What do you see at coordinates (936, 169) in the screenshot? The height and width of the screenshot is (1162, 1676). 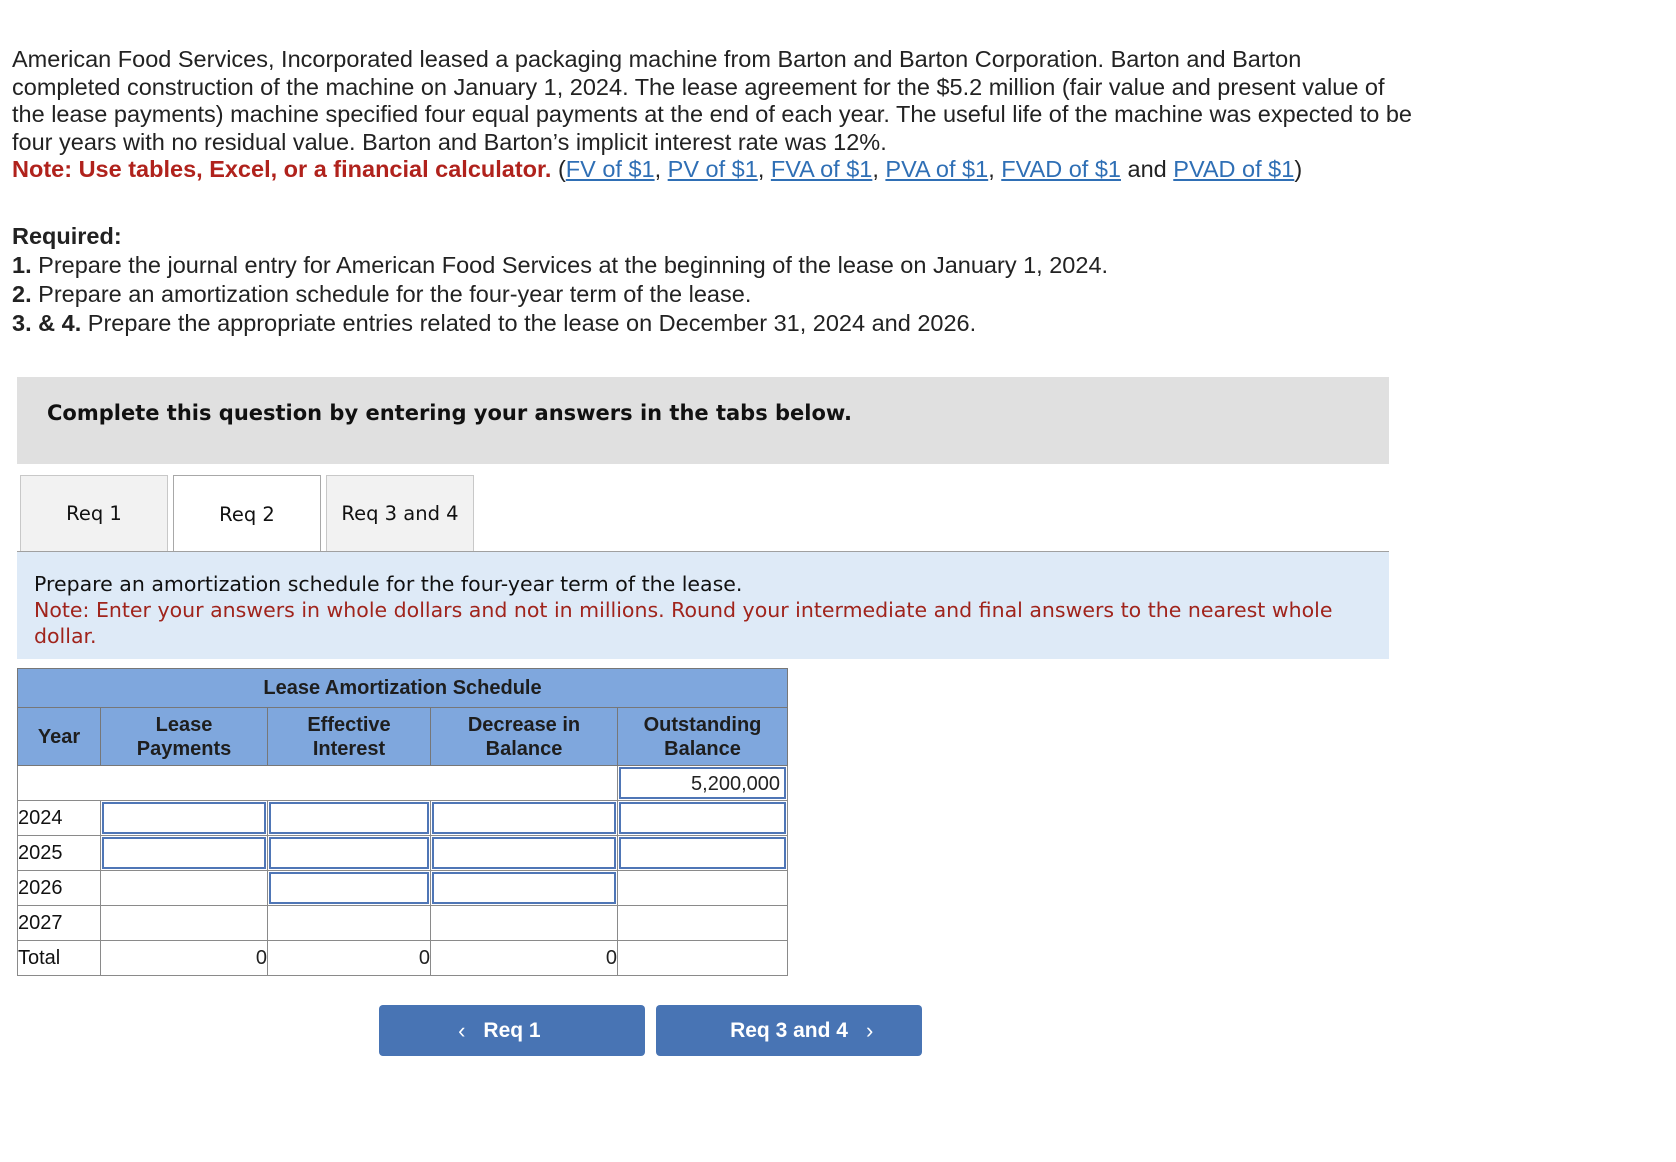 I see `link-pva-of-1: PVA of $1` at bounding box center [936, 169].